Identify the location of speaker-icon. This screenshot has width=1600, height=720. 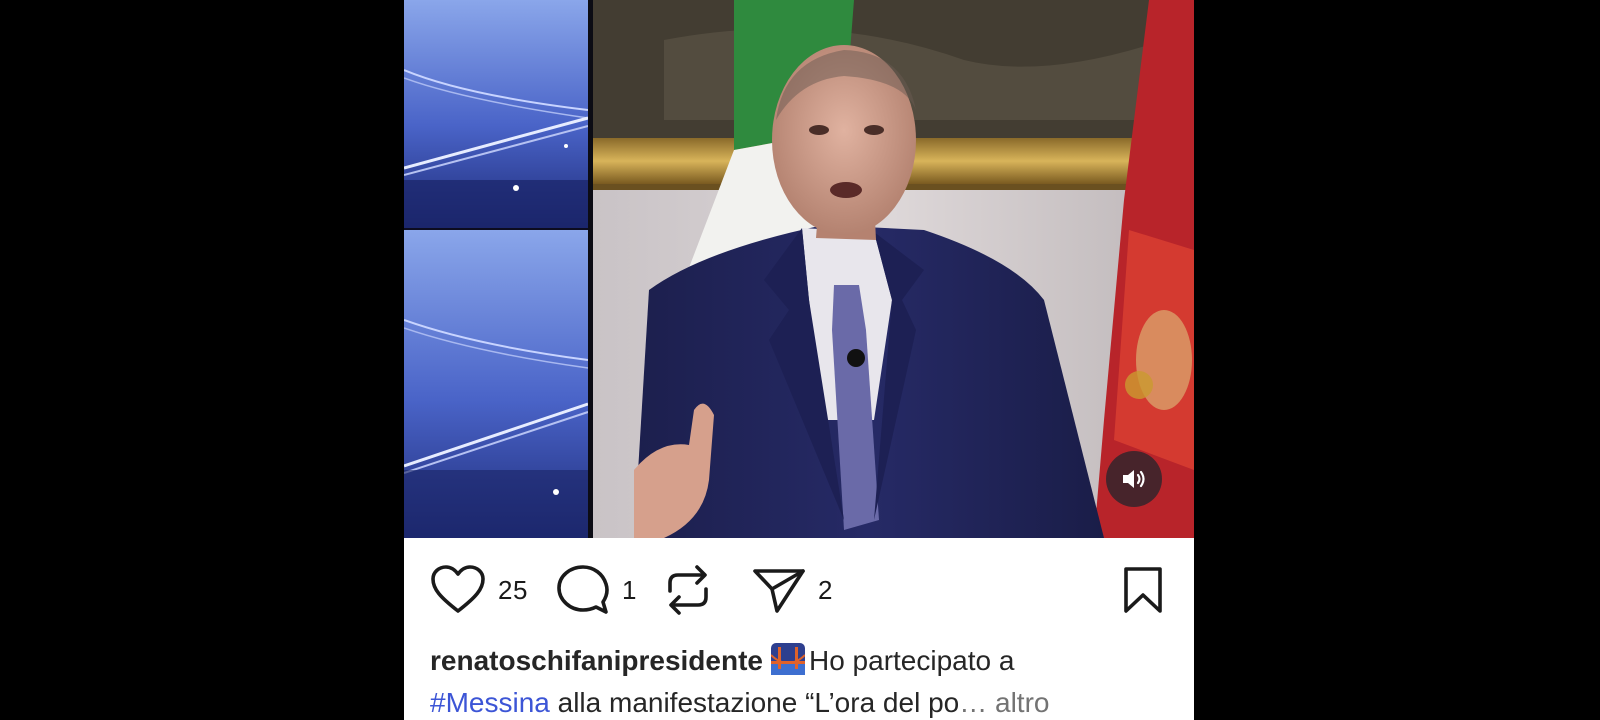
(1134, 479).